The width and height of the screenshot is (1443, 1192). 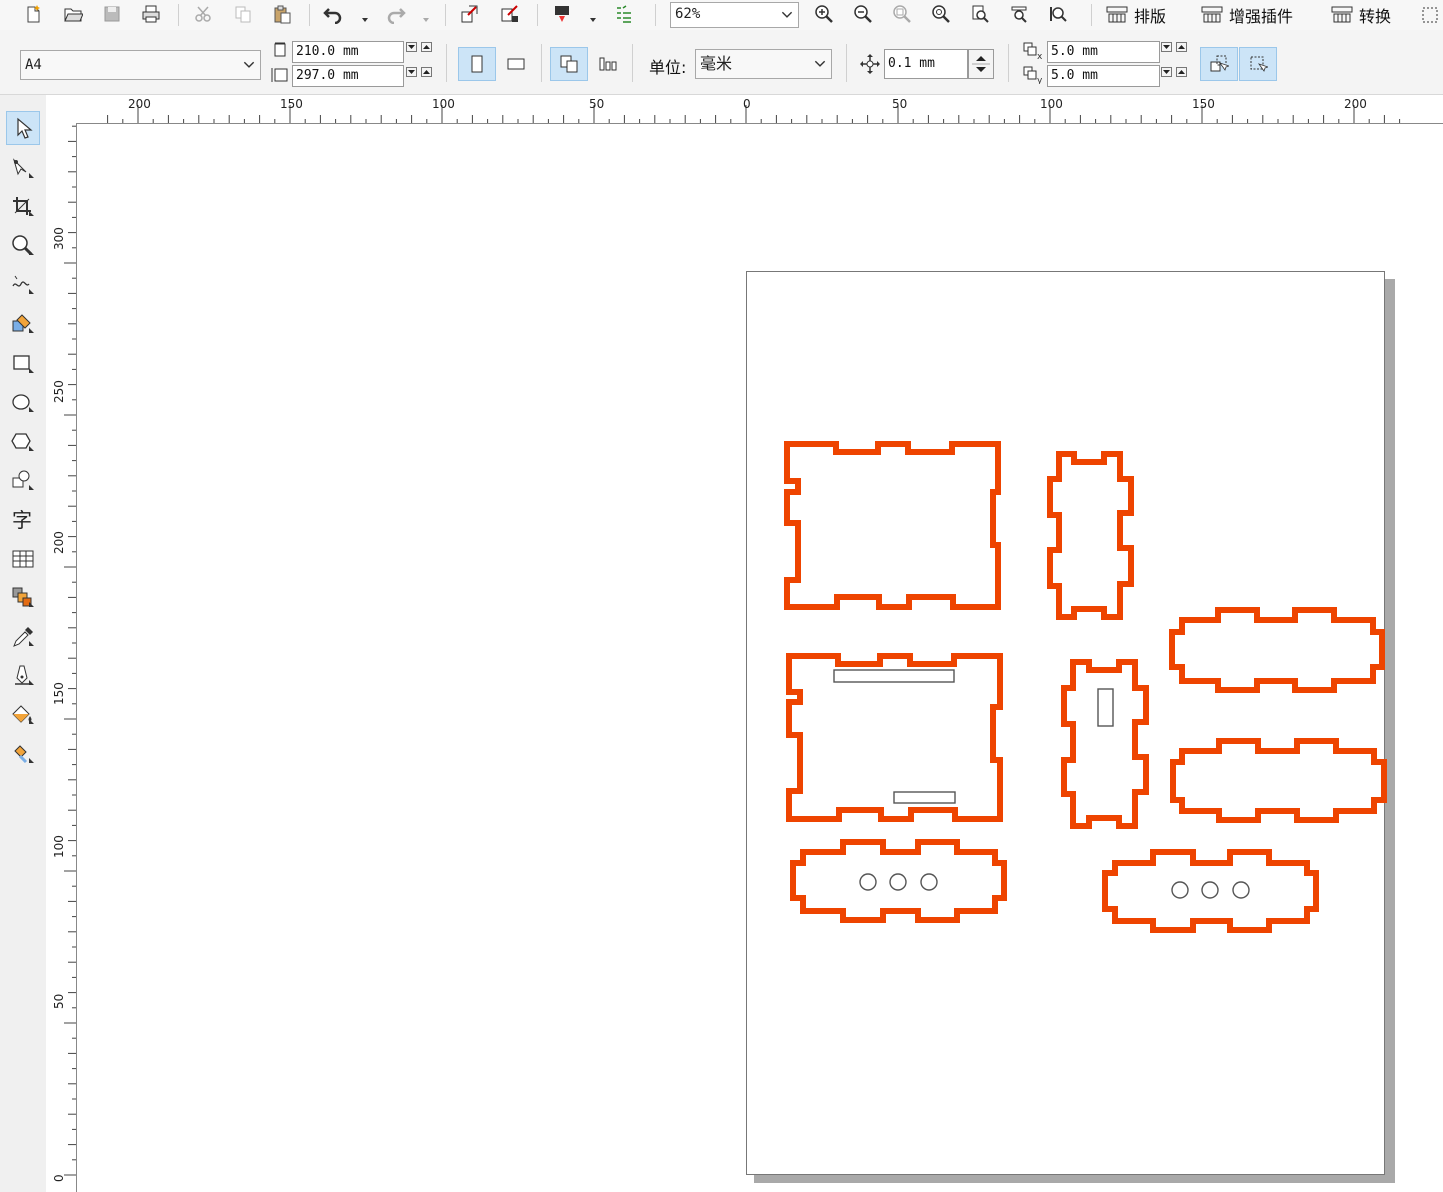 What do you see at coordinates (33, 14) in the screenshot?
I see `new-document-icon` at bounding box center [33, 14].